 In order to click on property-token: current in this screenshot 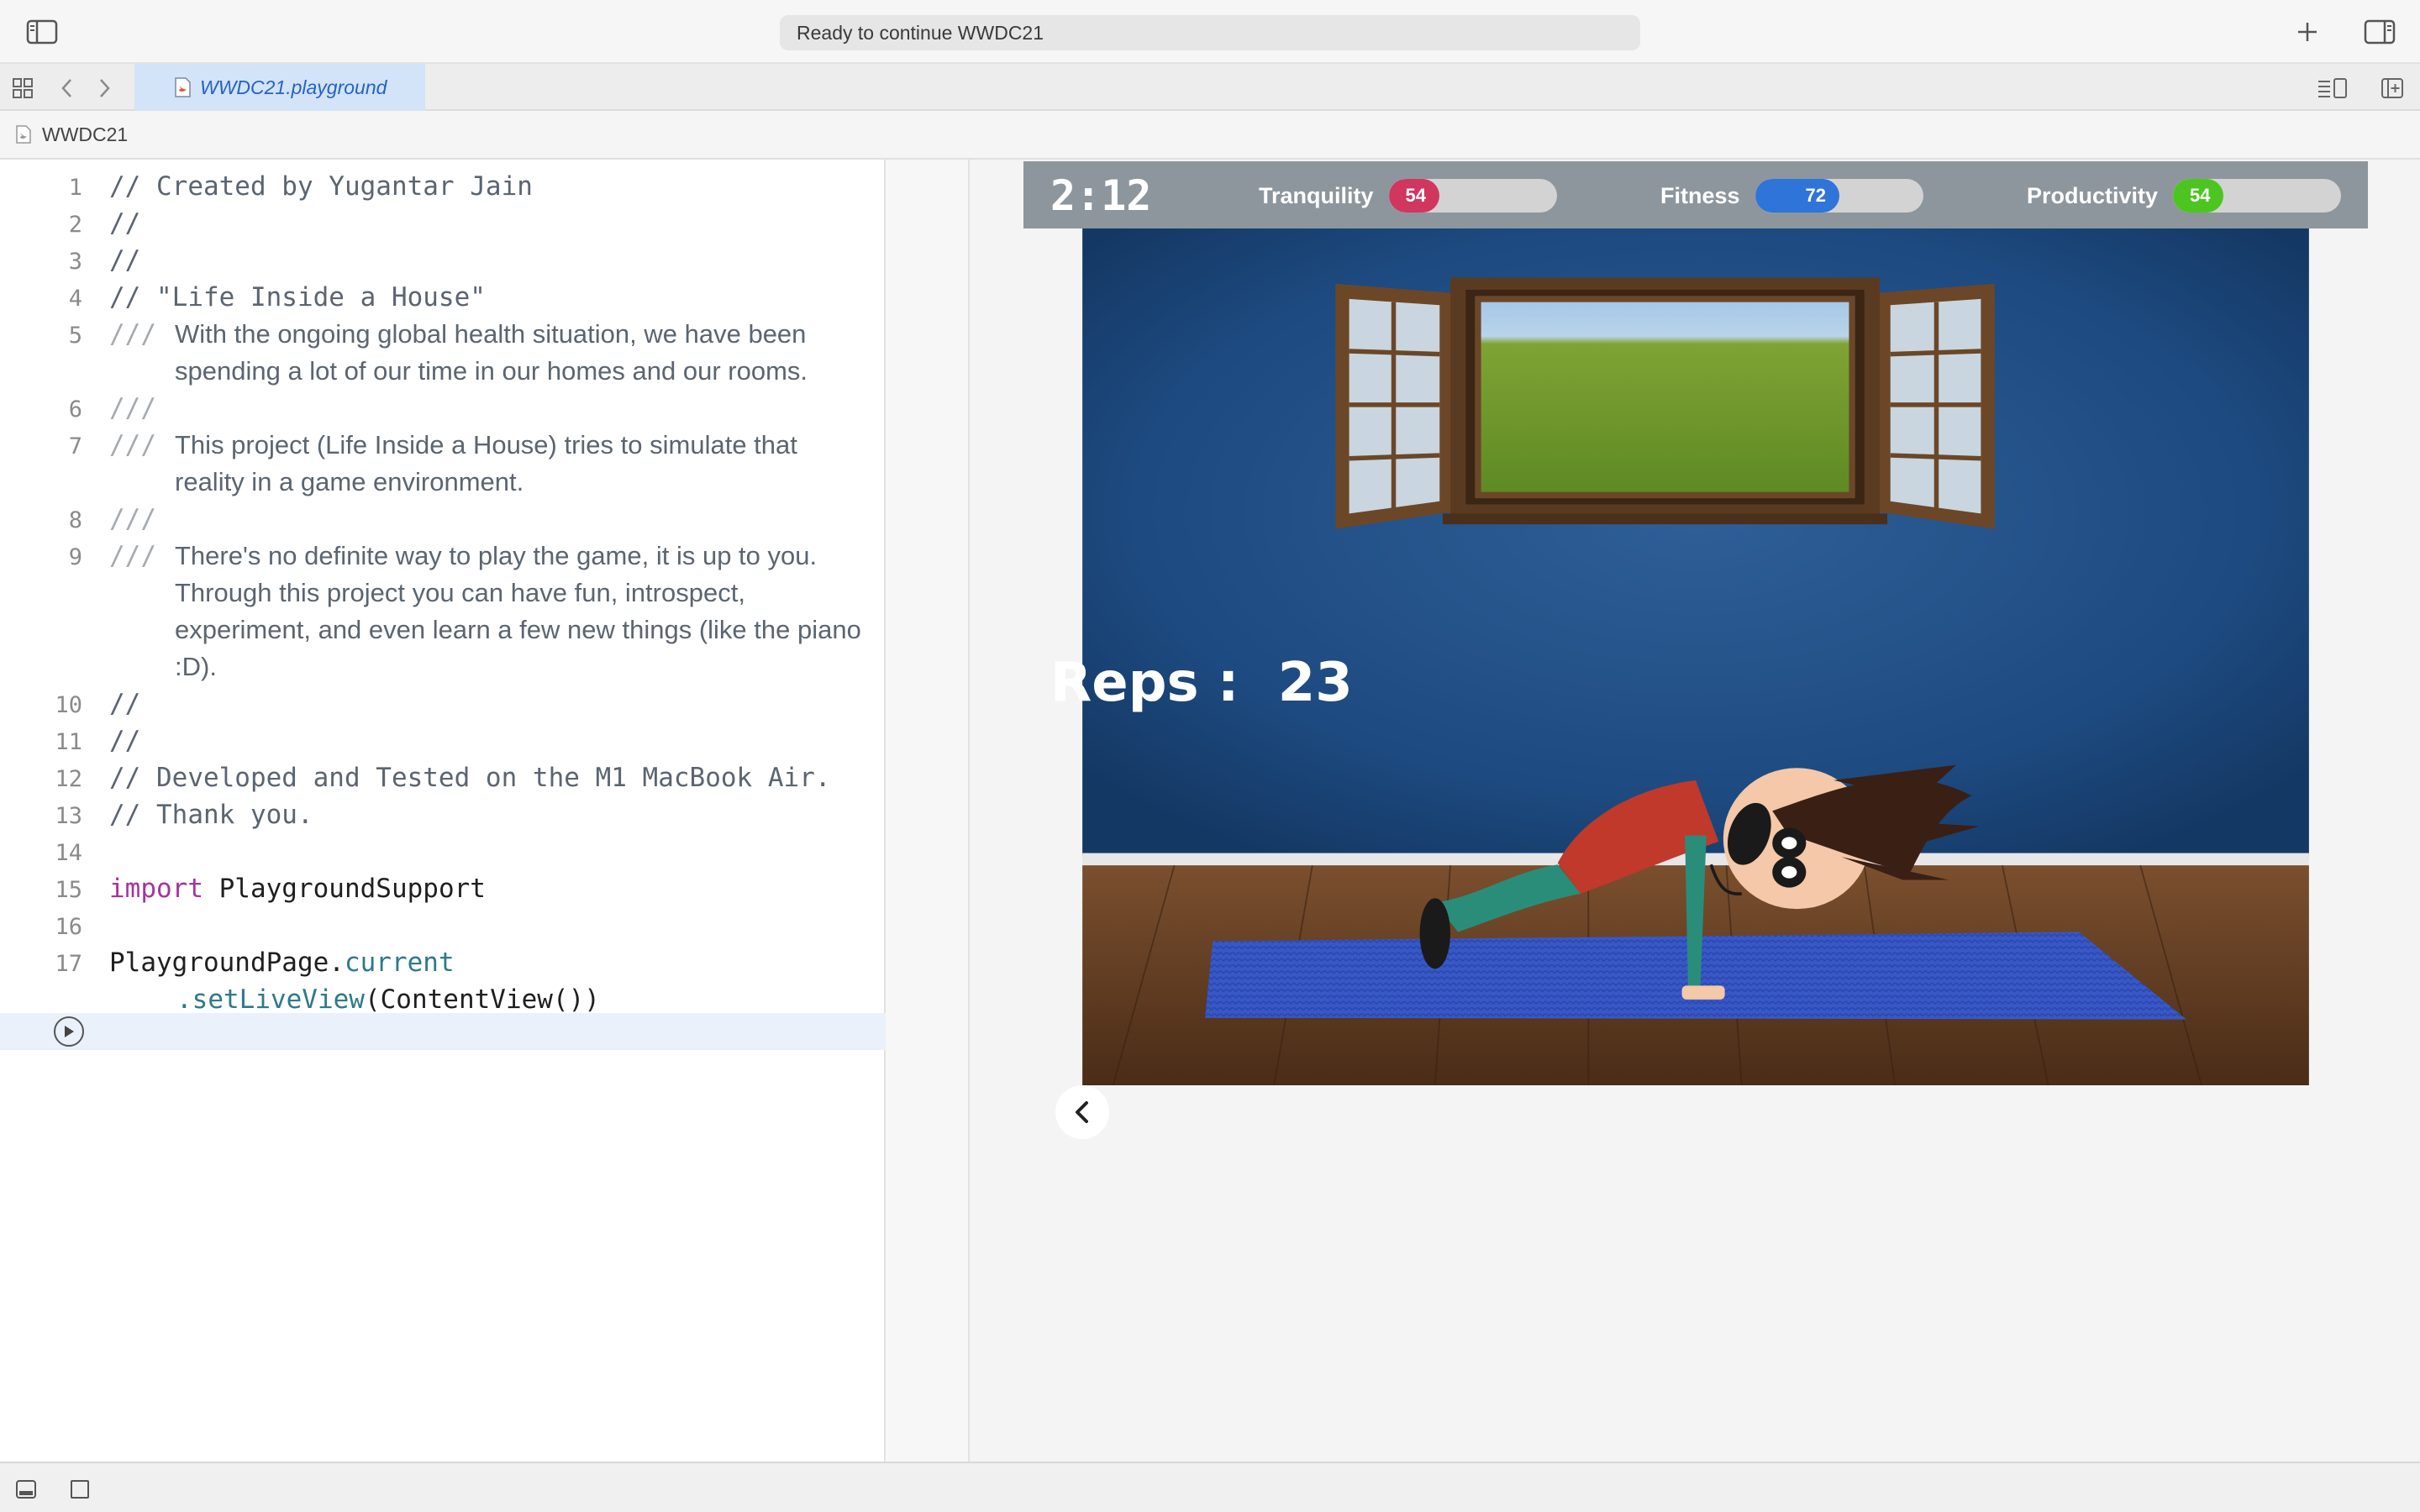, I will do `click(399, 963)`.